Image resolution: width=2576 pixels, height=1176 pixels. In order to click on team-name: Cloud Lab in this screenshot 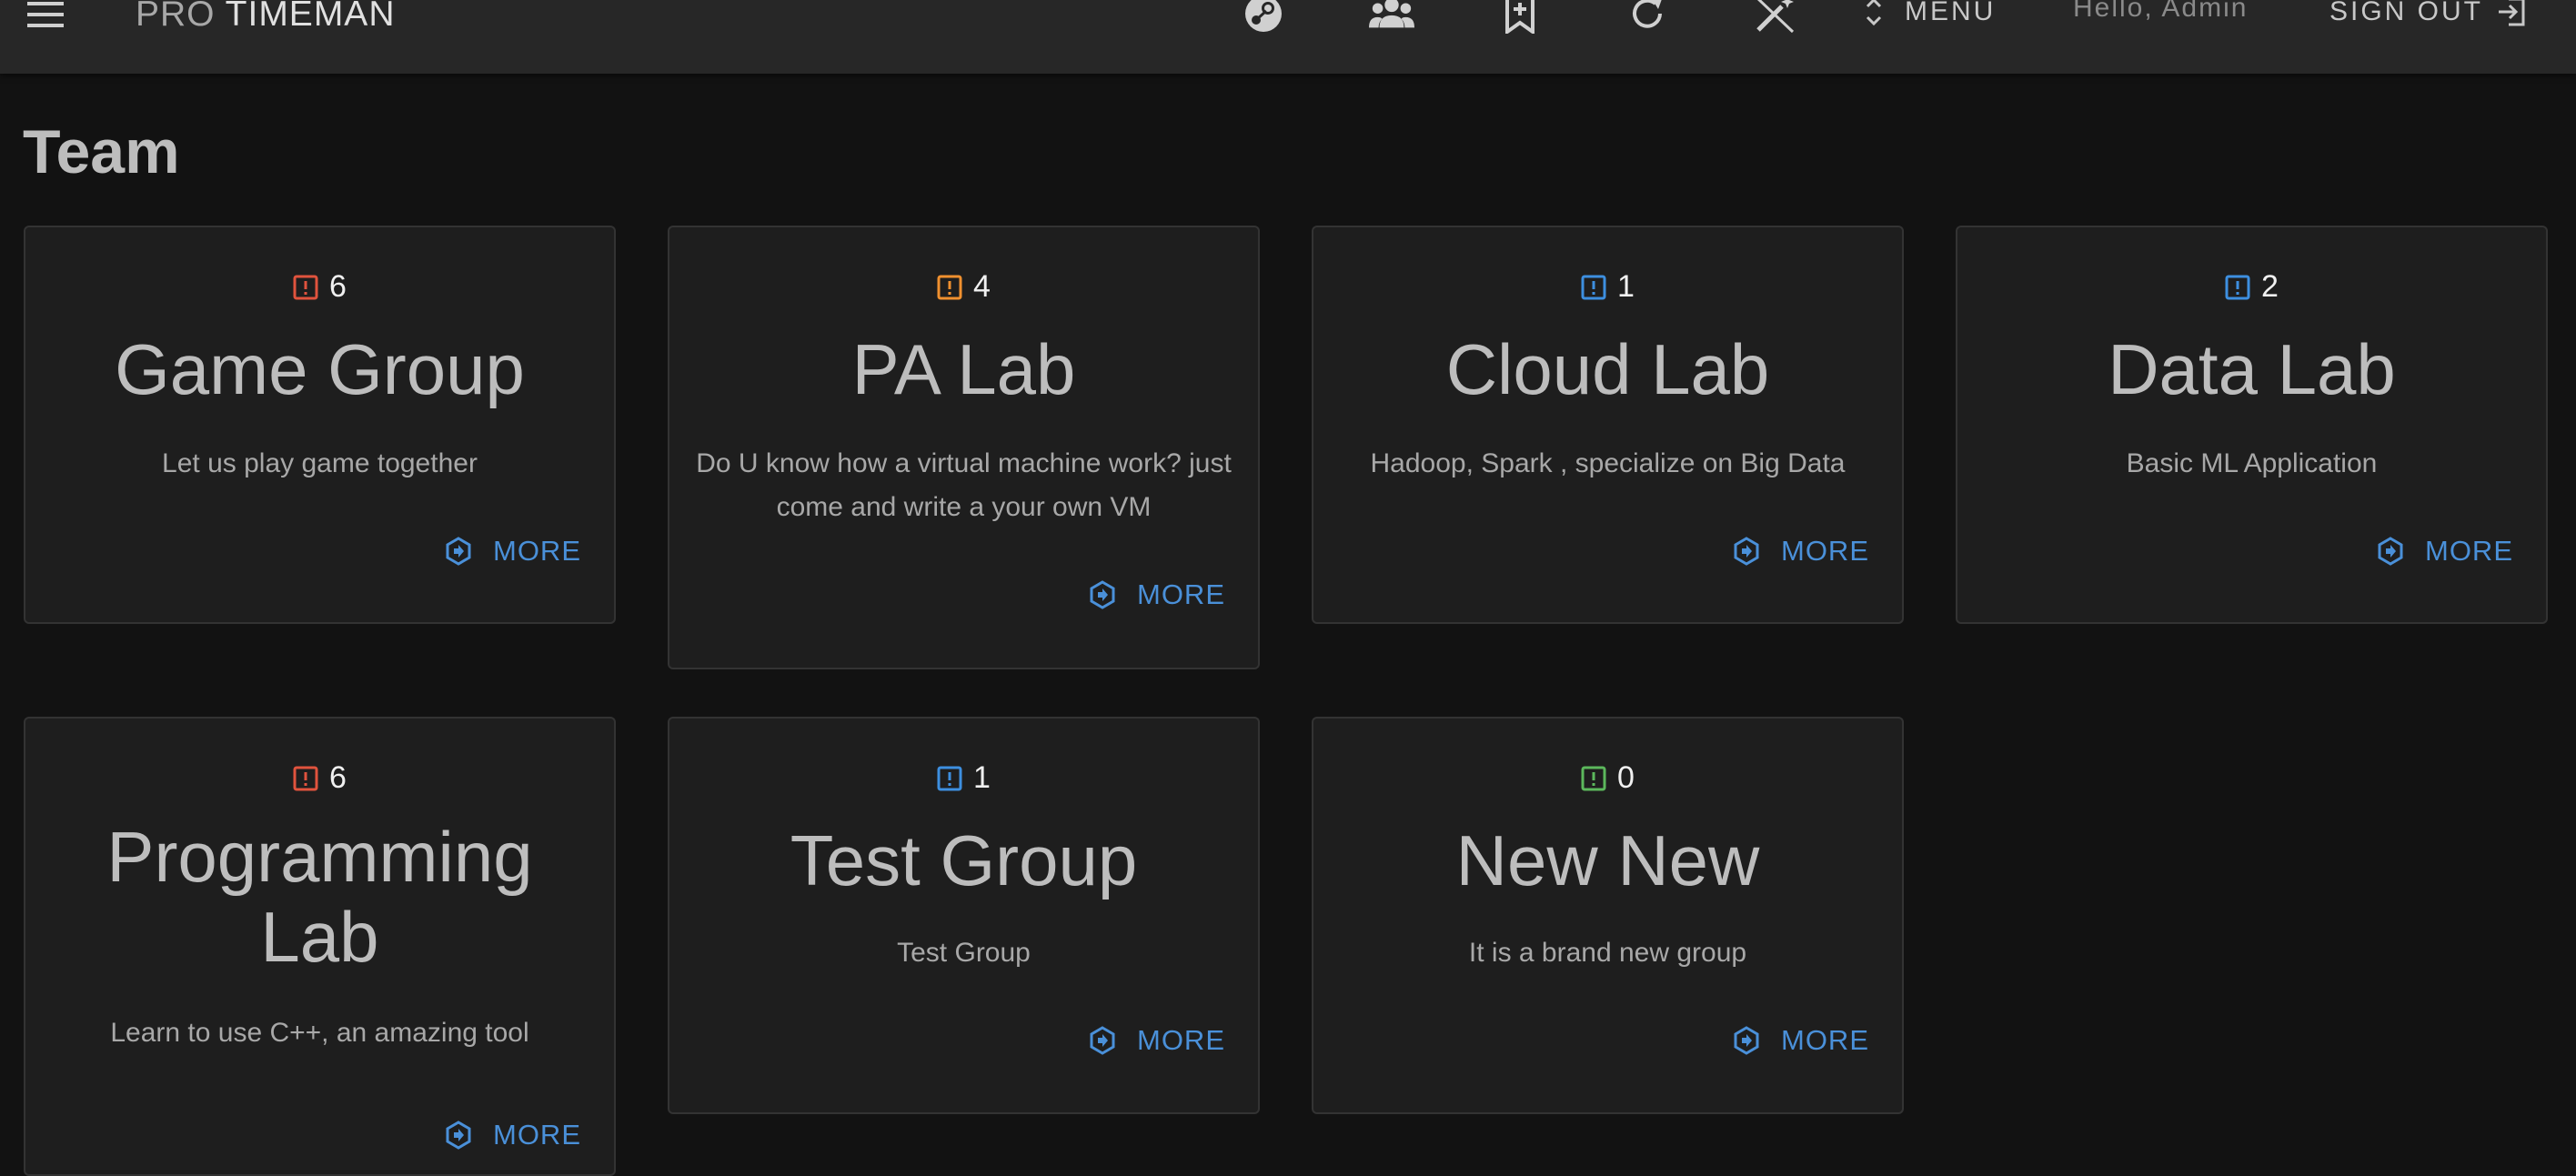, I will do `click(1607, 369)`.